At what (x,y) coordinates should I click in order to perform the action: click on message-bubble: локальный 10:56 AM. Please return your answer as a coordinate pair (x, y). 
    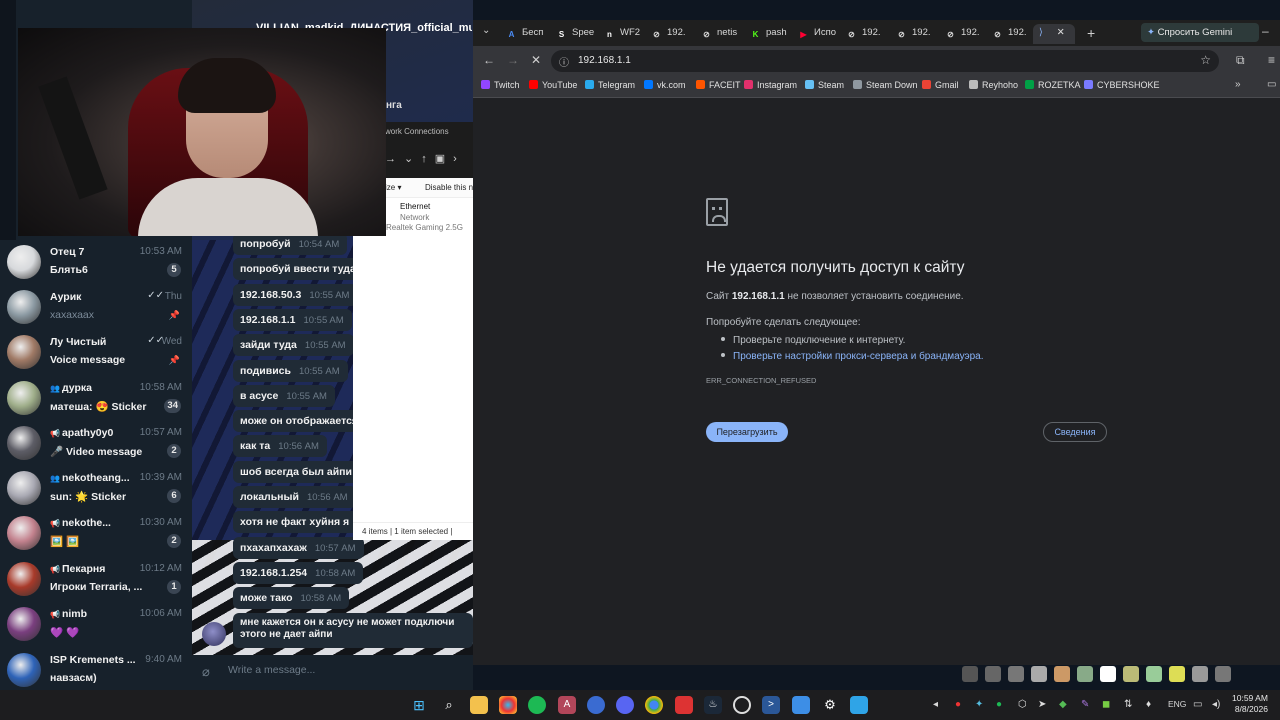
    Looking at the image, I should click on (294, 497).